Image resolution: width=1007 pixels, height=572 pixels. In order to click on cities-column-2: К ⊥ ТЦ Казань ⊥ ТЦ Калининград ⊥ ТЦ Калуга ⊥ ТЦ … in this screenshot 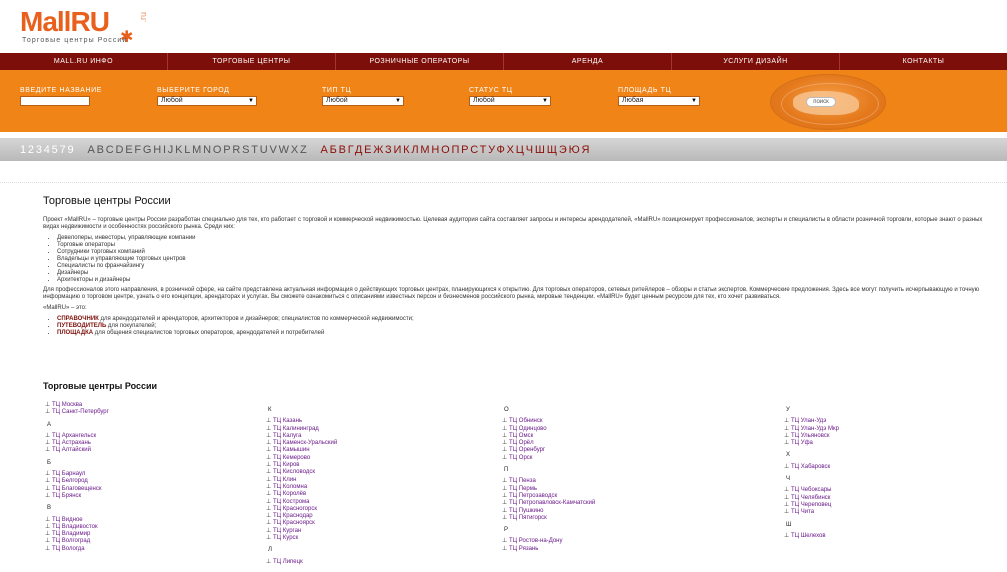, I will do `click(301, 484)`.